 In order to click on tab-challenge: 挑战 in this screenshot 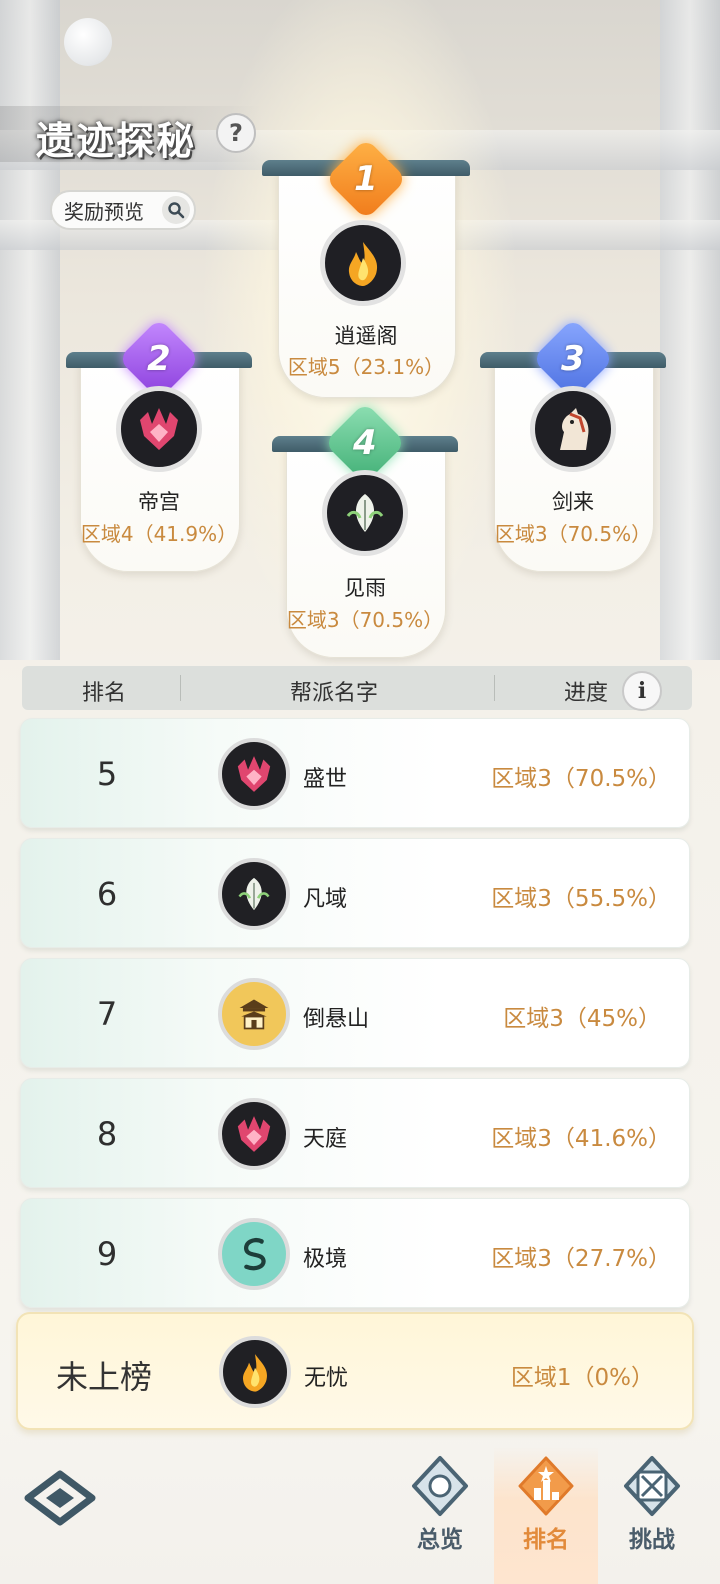, I will do `click(652, 1515)`.